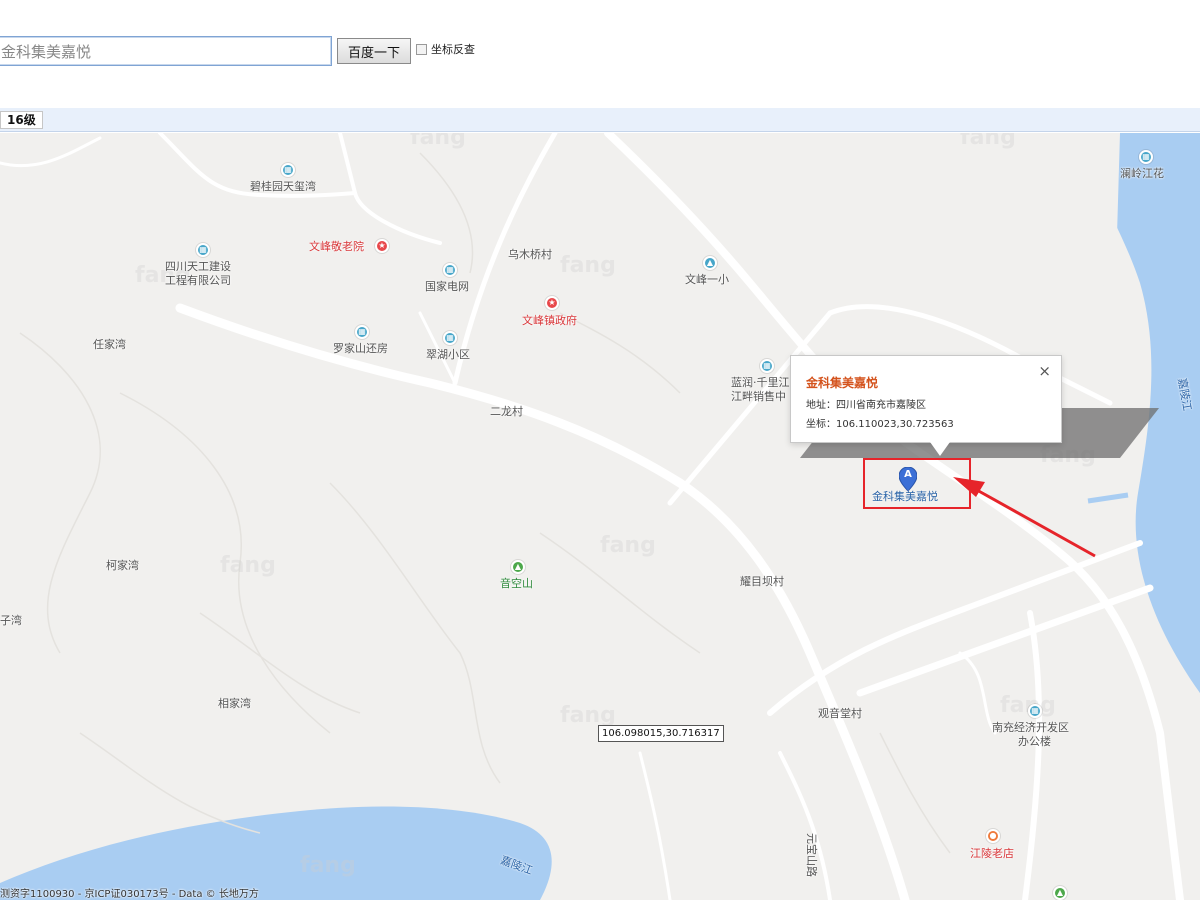 The width and height of the screenshot is (1200, 900). What do you see at coordinates (518, 567) in the screenshot?
I see `mountain-poi-icon: ▲` at bounding box center [518, 567].